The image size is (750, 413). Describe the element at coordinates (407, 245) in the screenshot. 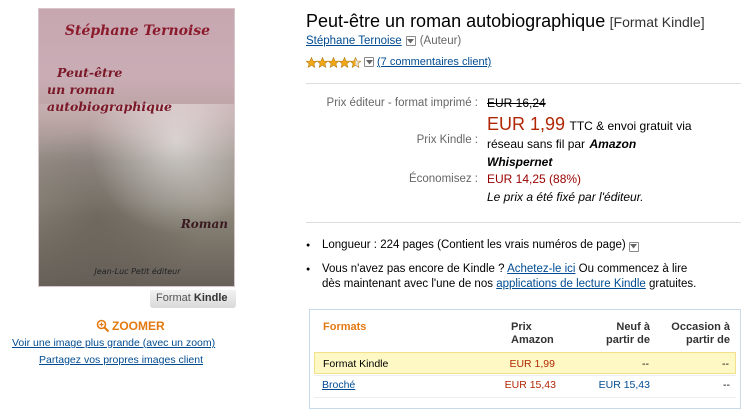

I see `length-value: 224 pages` at that location.